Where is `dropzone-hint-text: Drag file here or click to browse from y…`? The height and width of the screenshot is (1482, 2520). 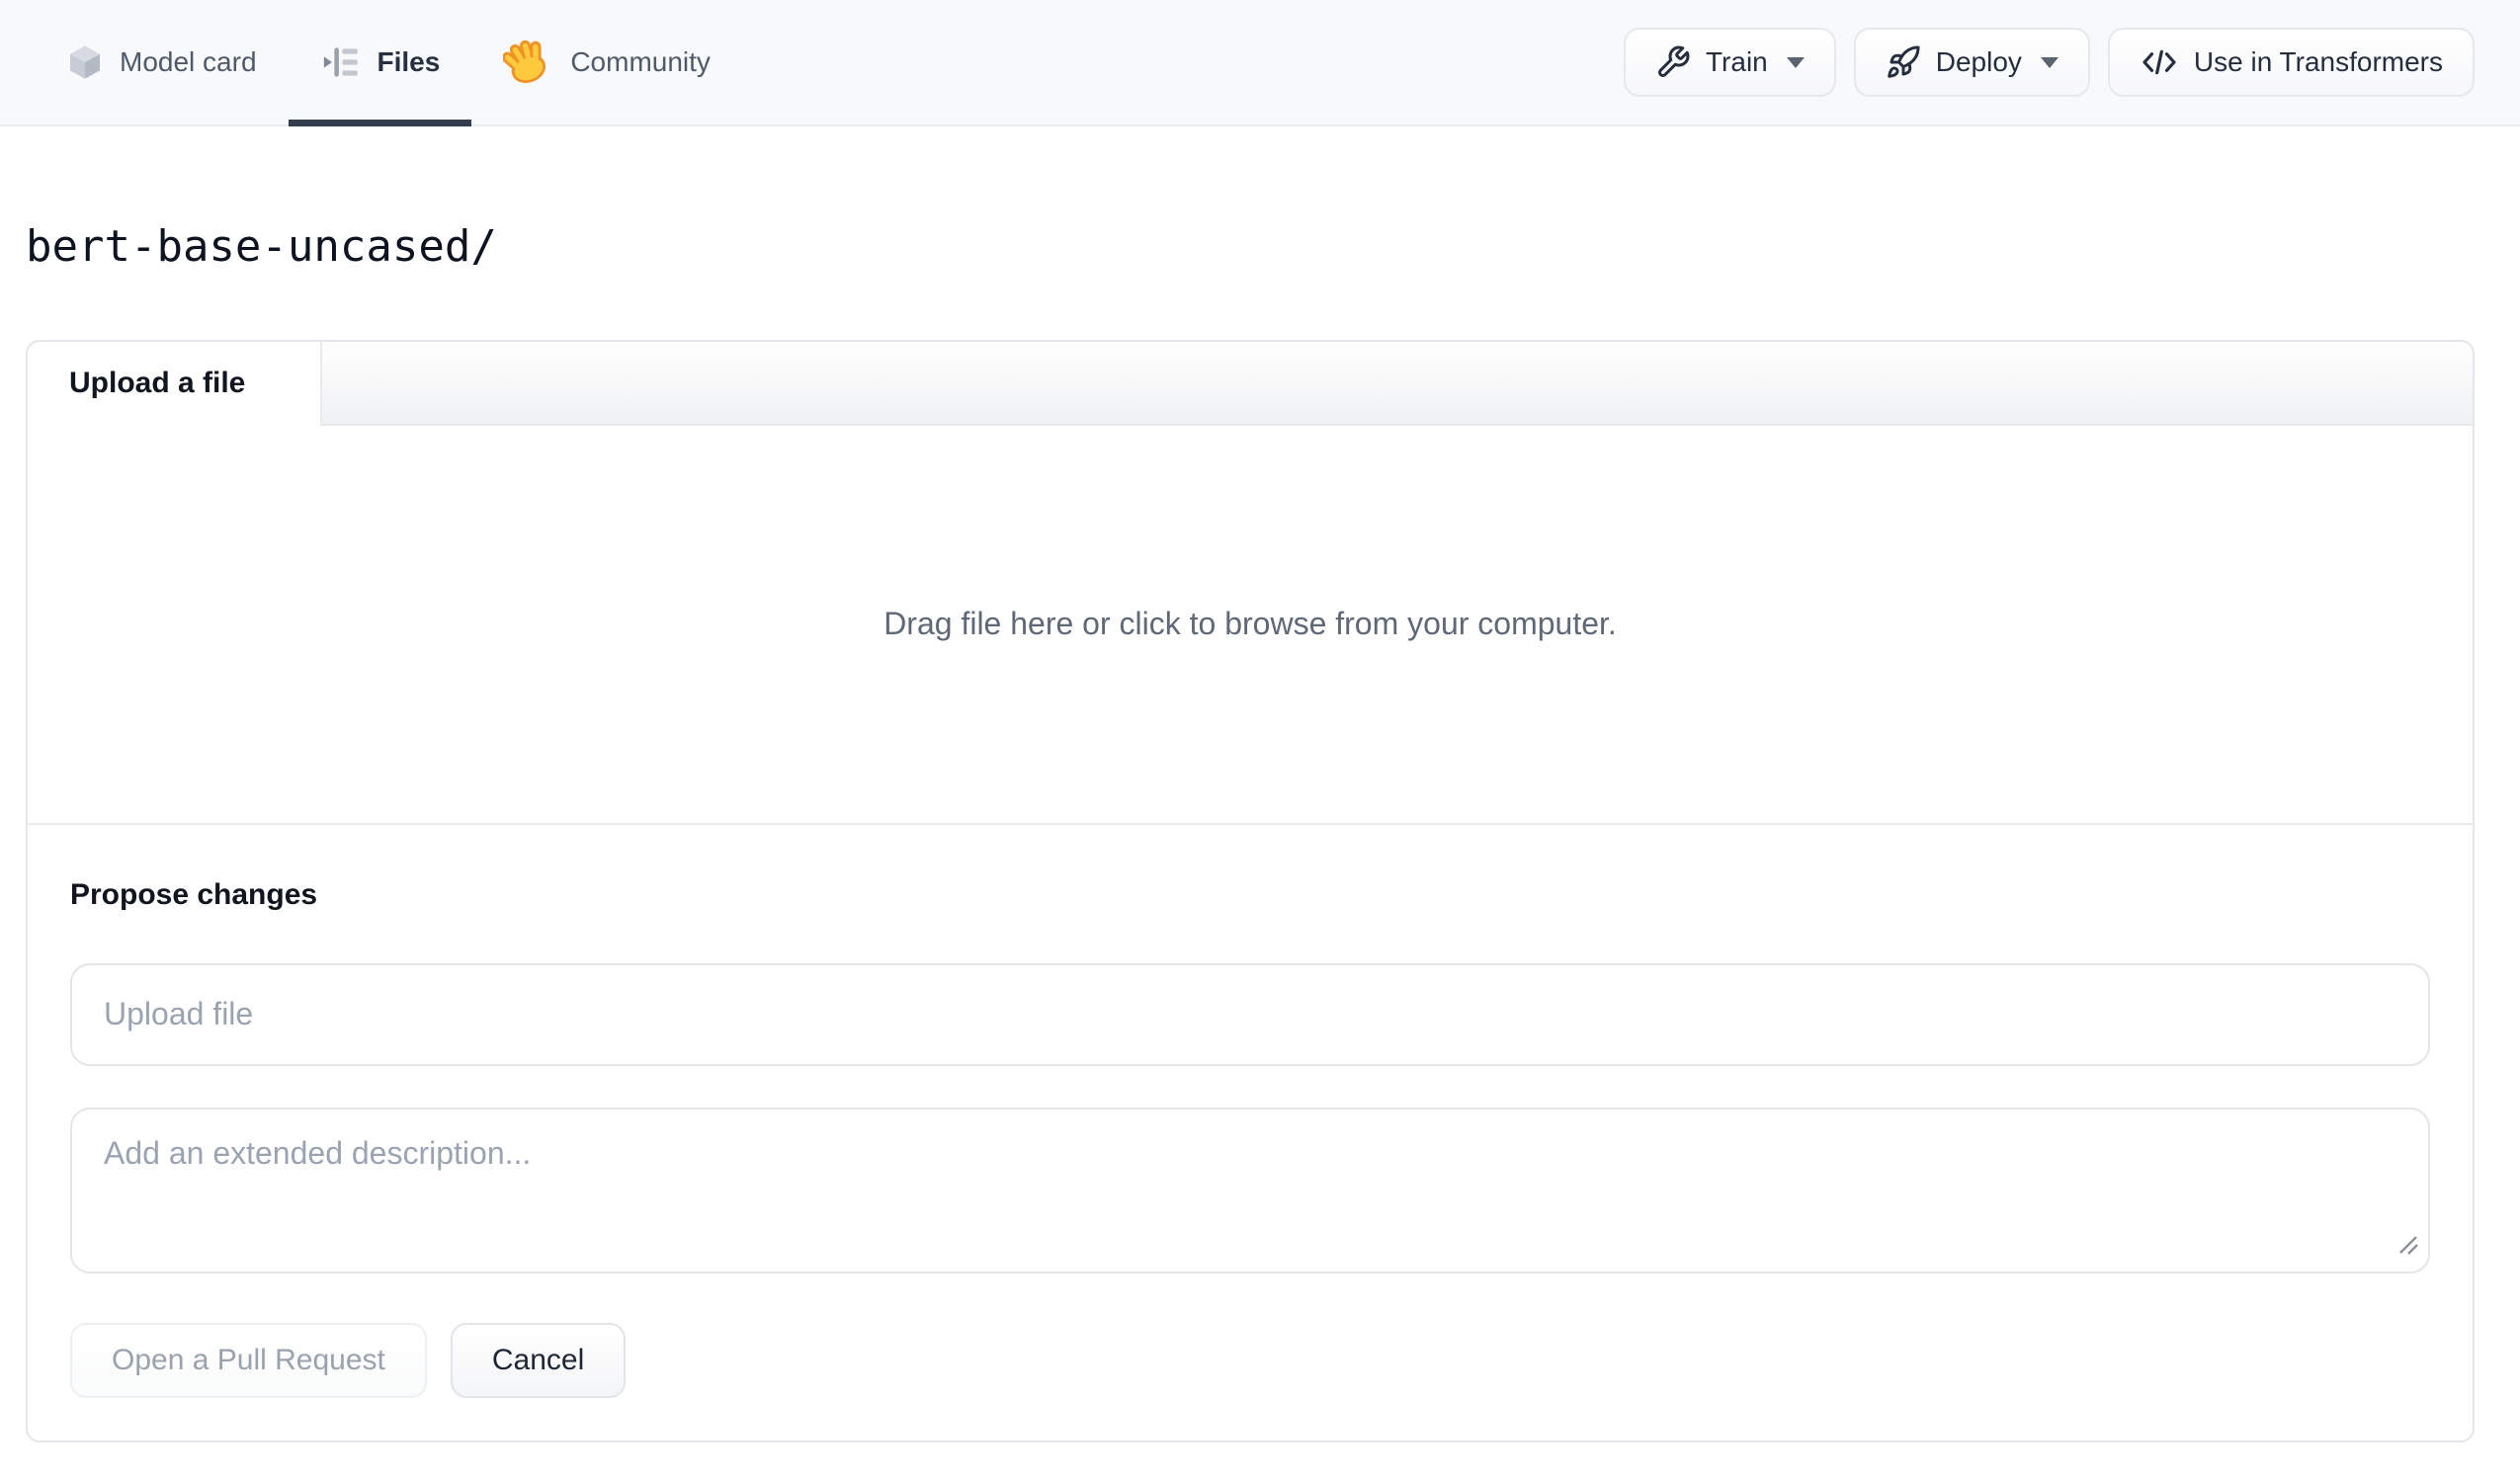
dropzone-hint-text: Drag file here or click to browse from y… is located at coordinates (1250, 624).